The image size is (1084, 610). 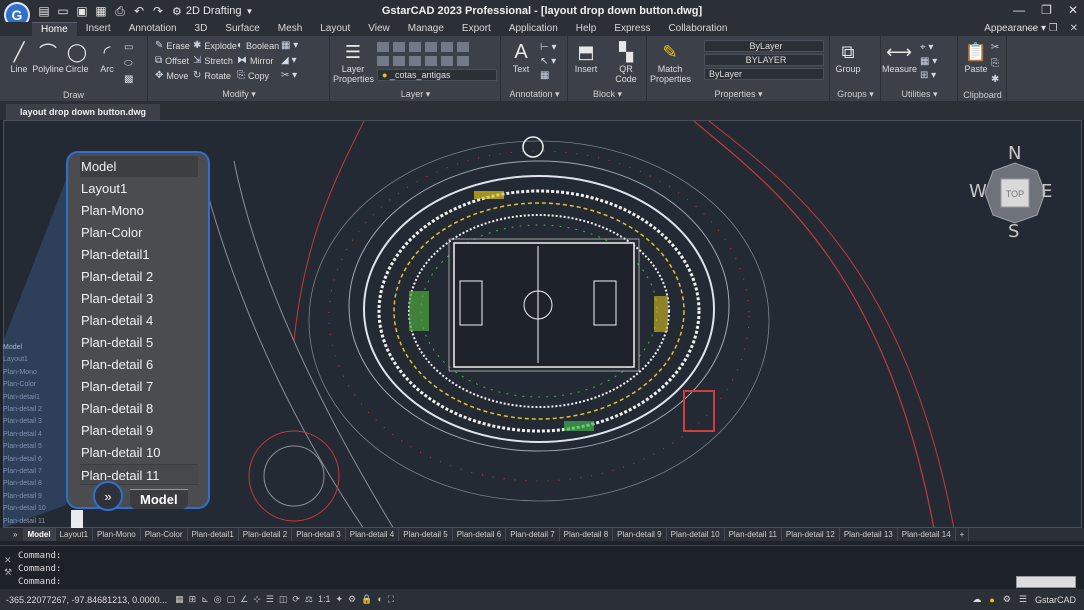 What do you see at coordinates (670, 62) in the screenshot?
I see `match-properties-button: ✎ Match Properties` at bounding box center [670, 62].